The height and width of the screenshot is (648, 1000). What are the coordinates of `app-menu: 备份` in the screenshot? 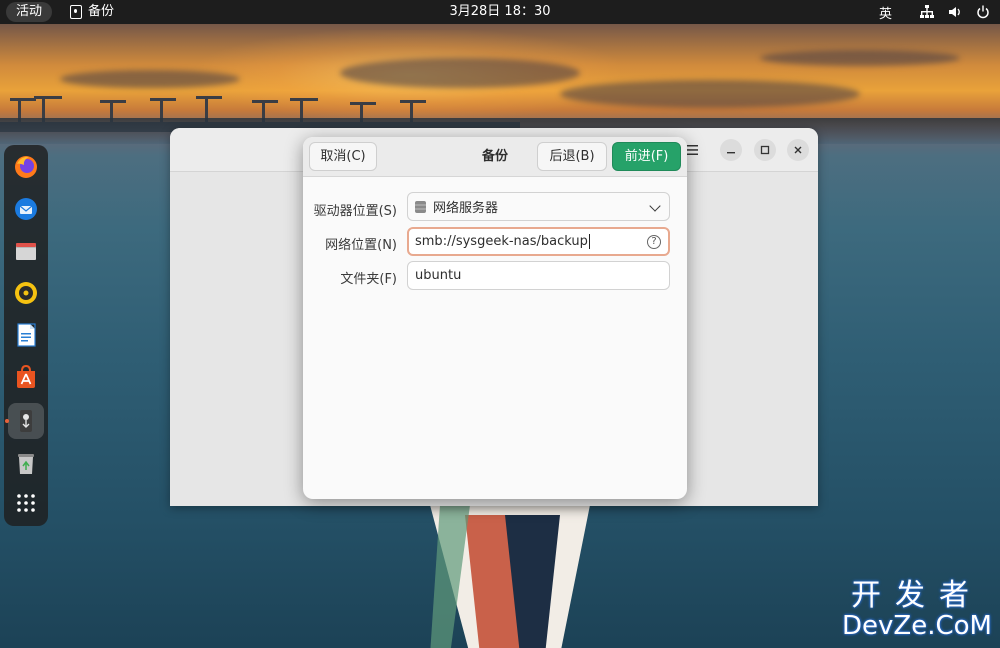 It's located at (92, 12).